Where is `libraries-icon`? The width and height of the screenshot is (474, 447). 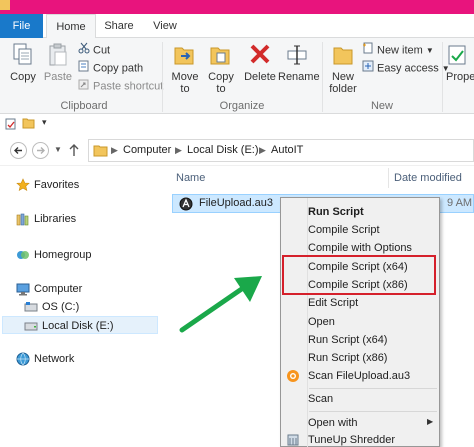
libraries-icon is located at coordinates (23, 222).